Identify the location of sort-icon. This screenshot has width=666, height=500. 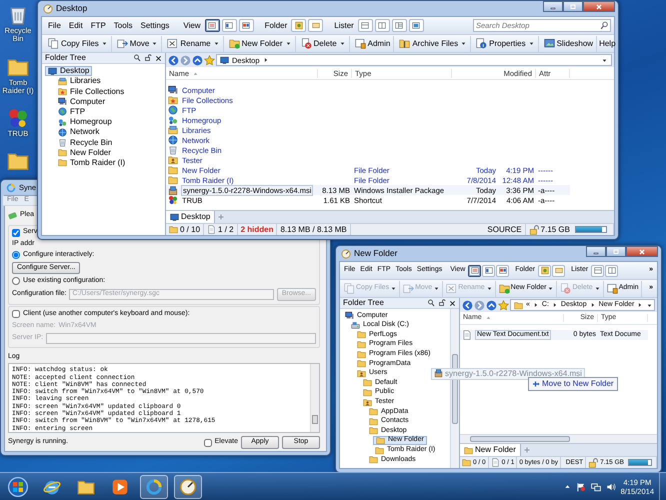
(488, 318).